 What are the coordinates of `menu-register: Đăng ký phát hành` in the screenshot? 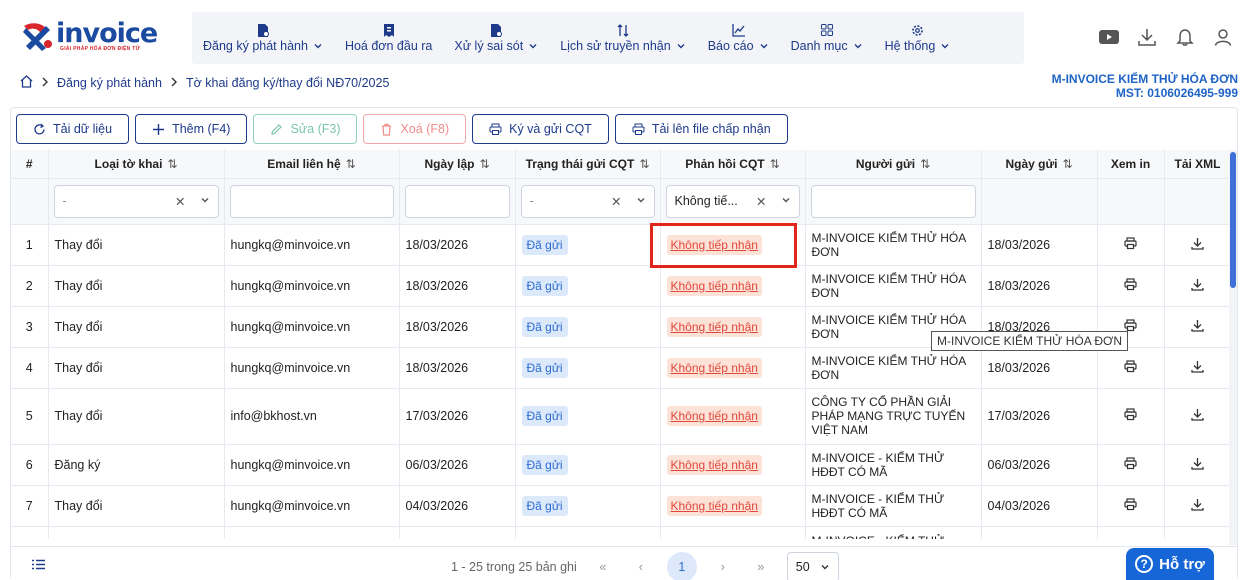 It's located at (263, 38).